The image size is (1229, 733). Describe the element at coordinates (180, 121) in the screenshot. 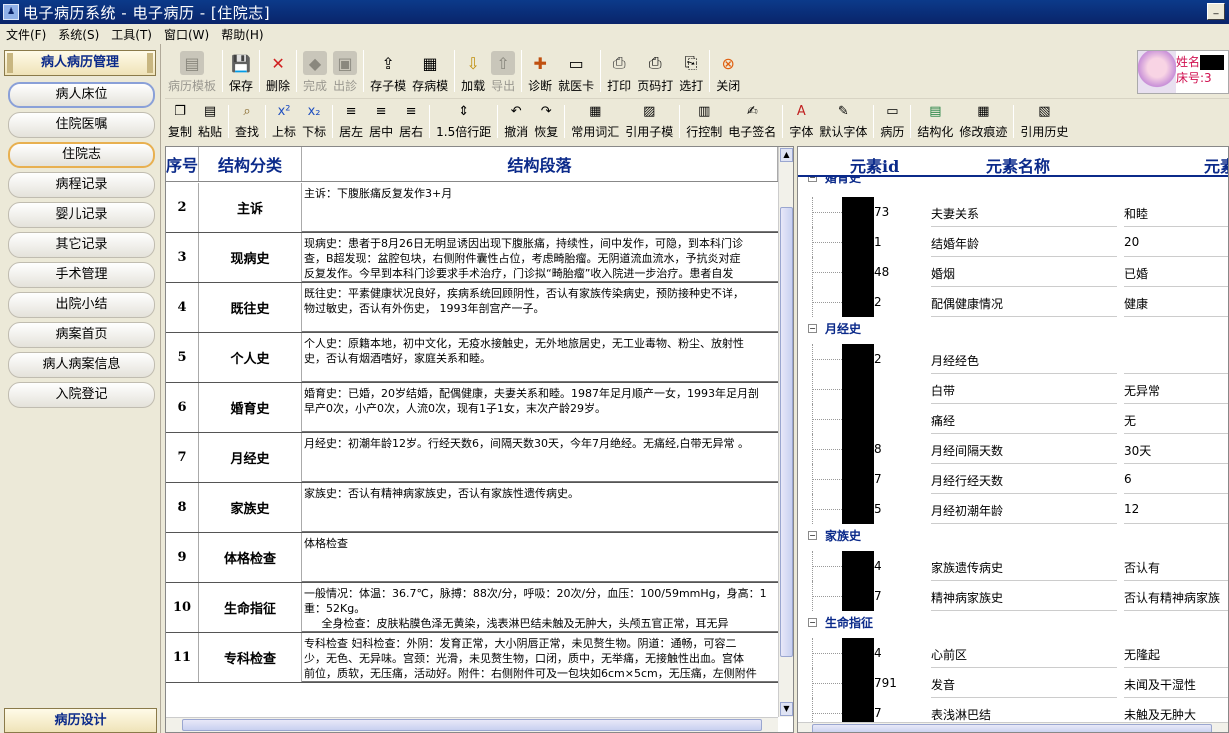

I see `copy-button: ❐ 复制` at that location.